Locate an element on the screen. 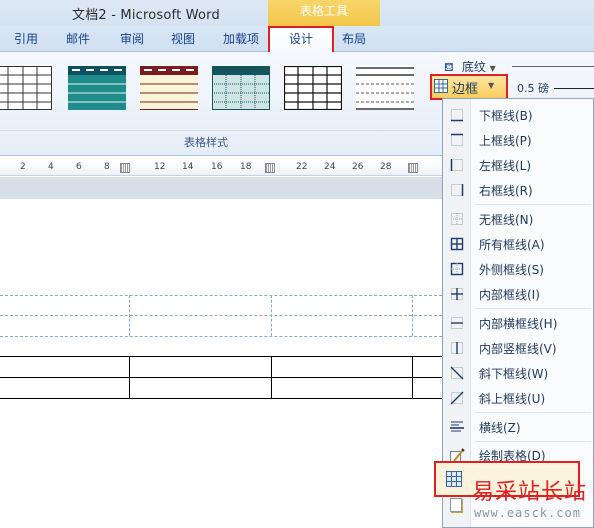 The height and width of the screenshot is (528, 594). menu-item-inside-vertical-border: 内部竖框线(V) is located at coordinates (518, 348).